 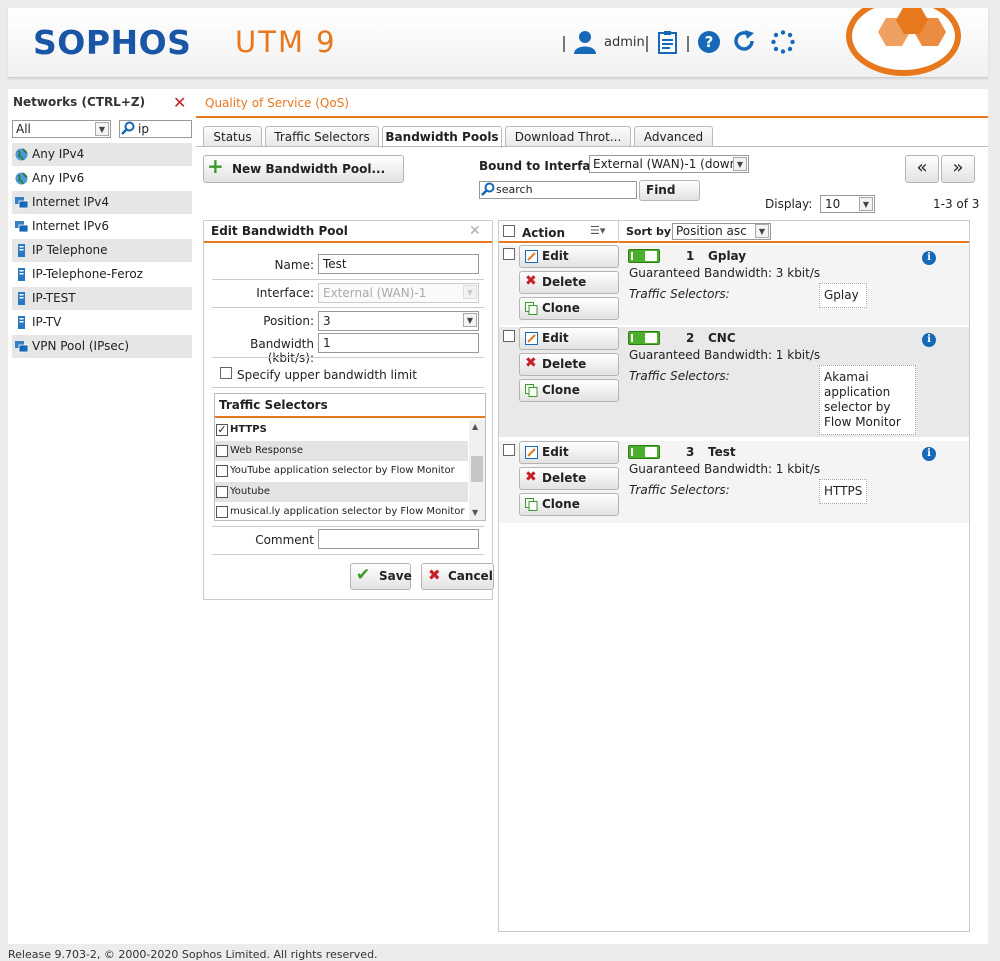 I want to click on network-item: VPN Pool (IPsec), so click(x=102, y=346).